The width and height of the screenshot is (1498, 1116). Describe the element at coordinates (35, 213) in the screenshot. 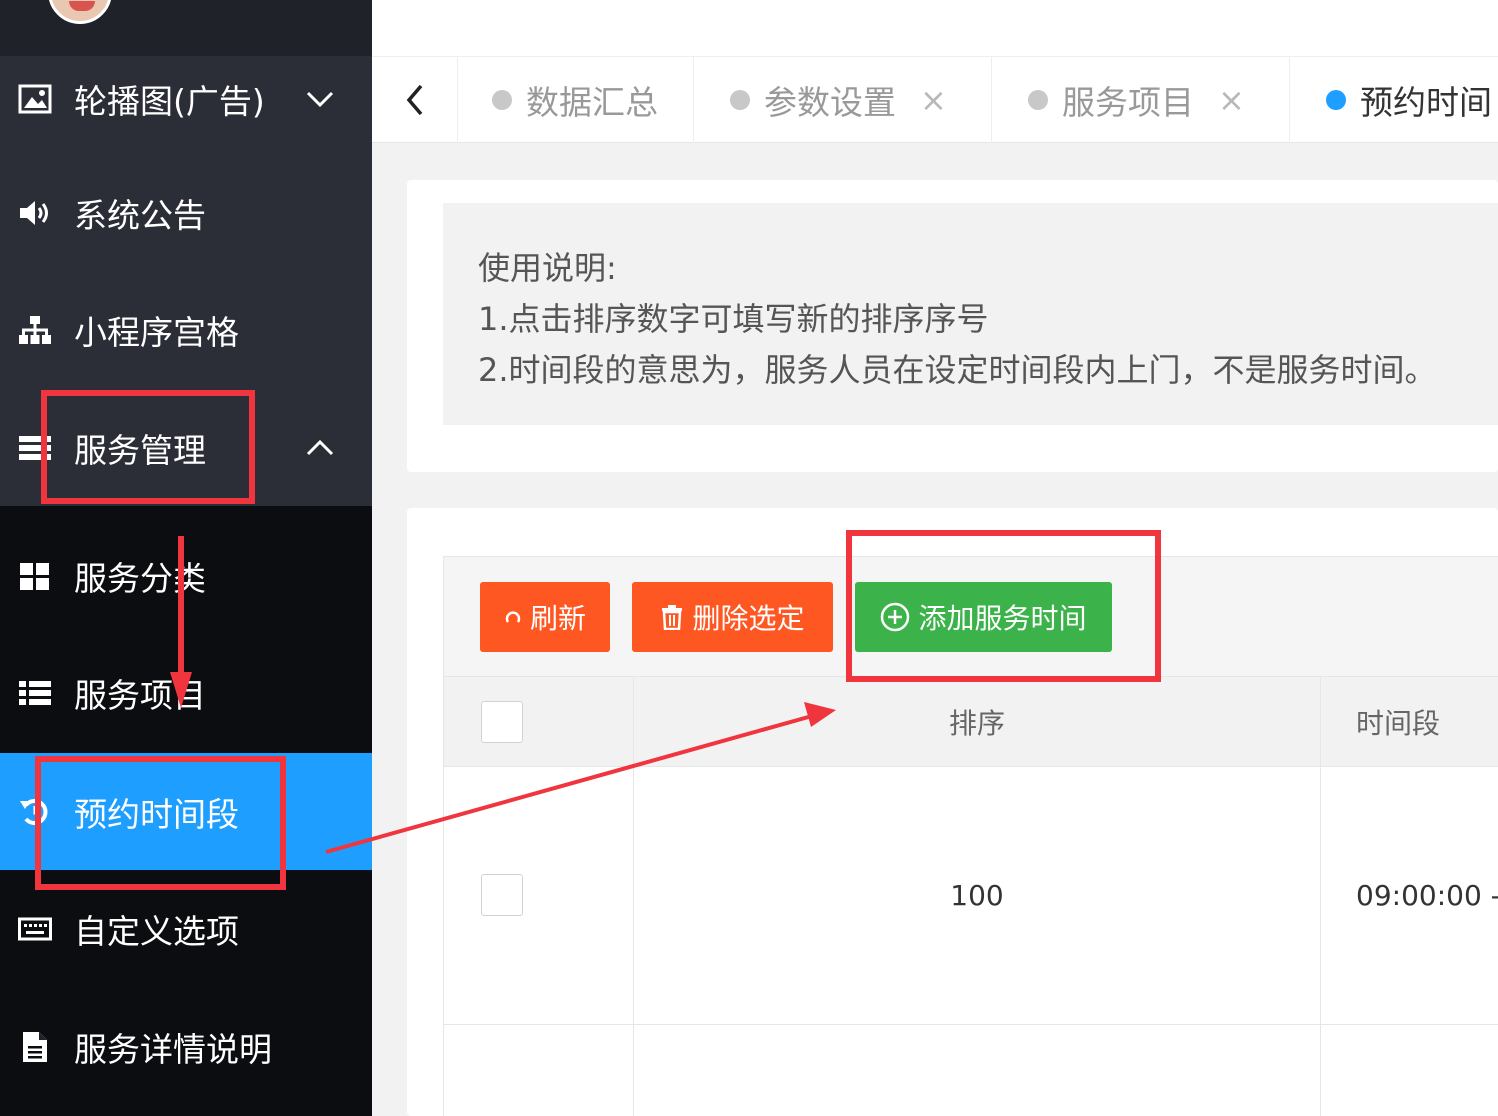

I see `speaker-icon` at that location.